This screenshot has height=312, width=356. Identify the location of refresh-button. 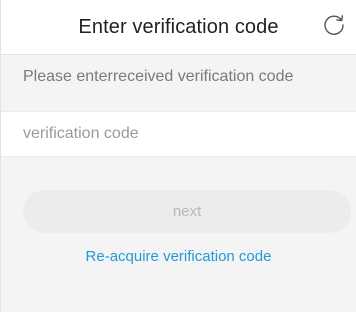
(334, 27).